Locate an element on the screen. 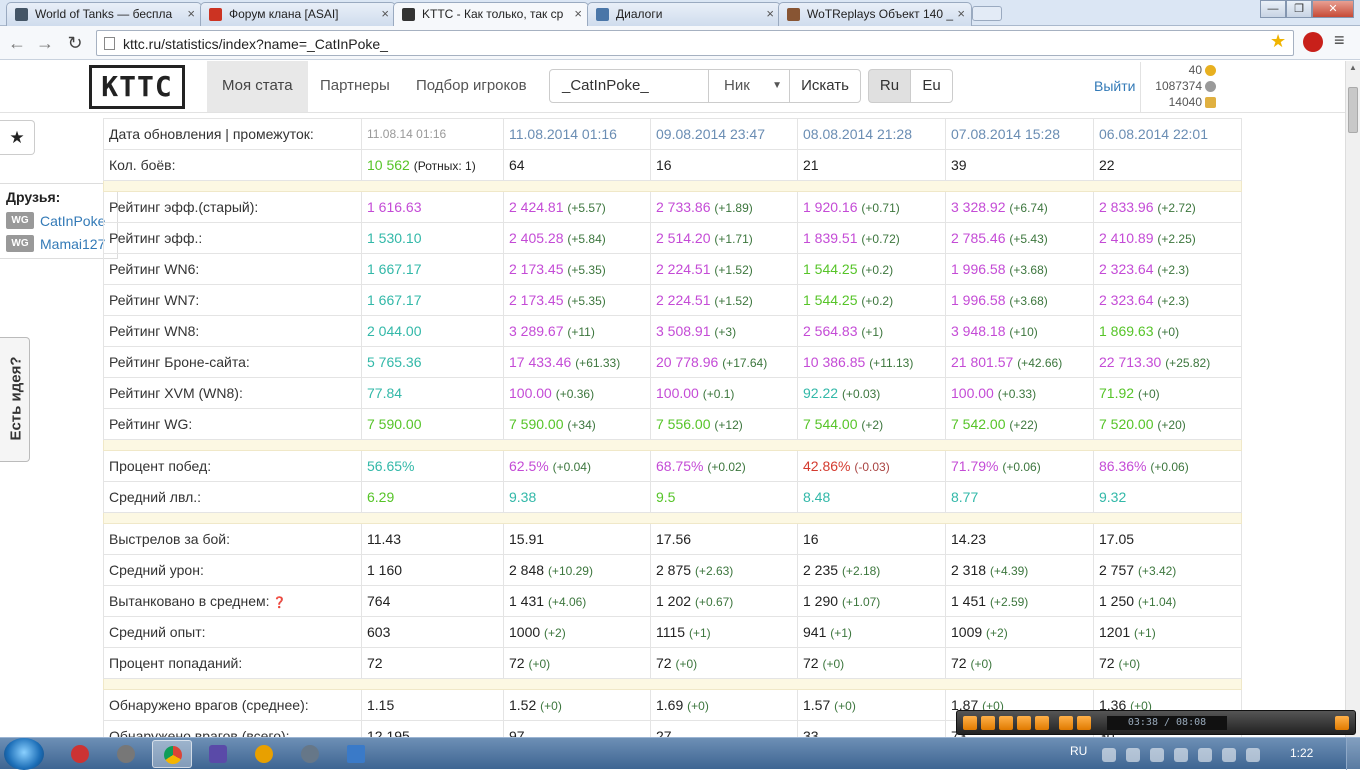 The width and height of the screenshot is (1360, 770). chrome-icon is located at coordinates (173, 755).